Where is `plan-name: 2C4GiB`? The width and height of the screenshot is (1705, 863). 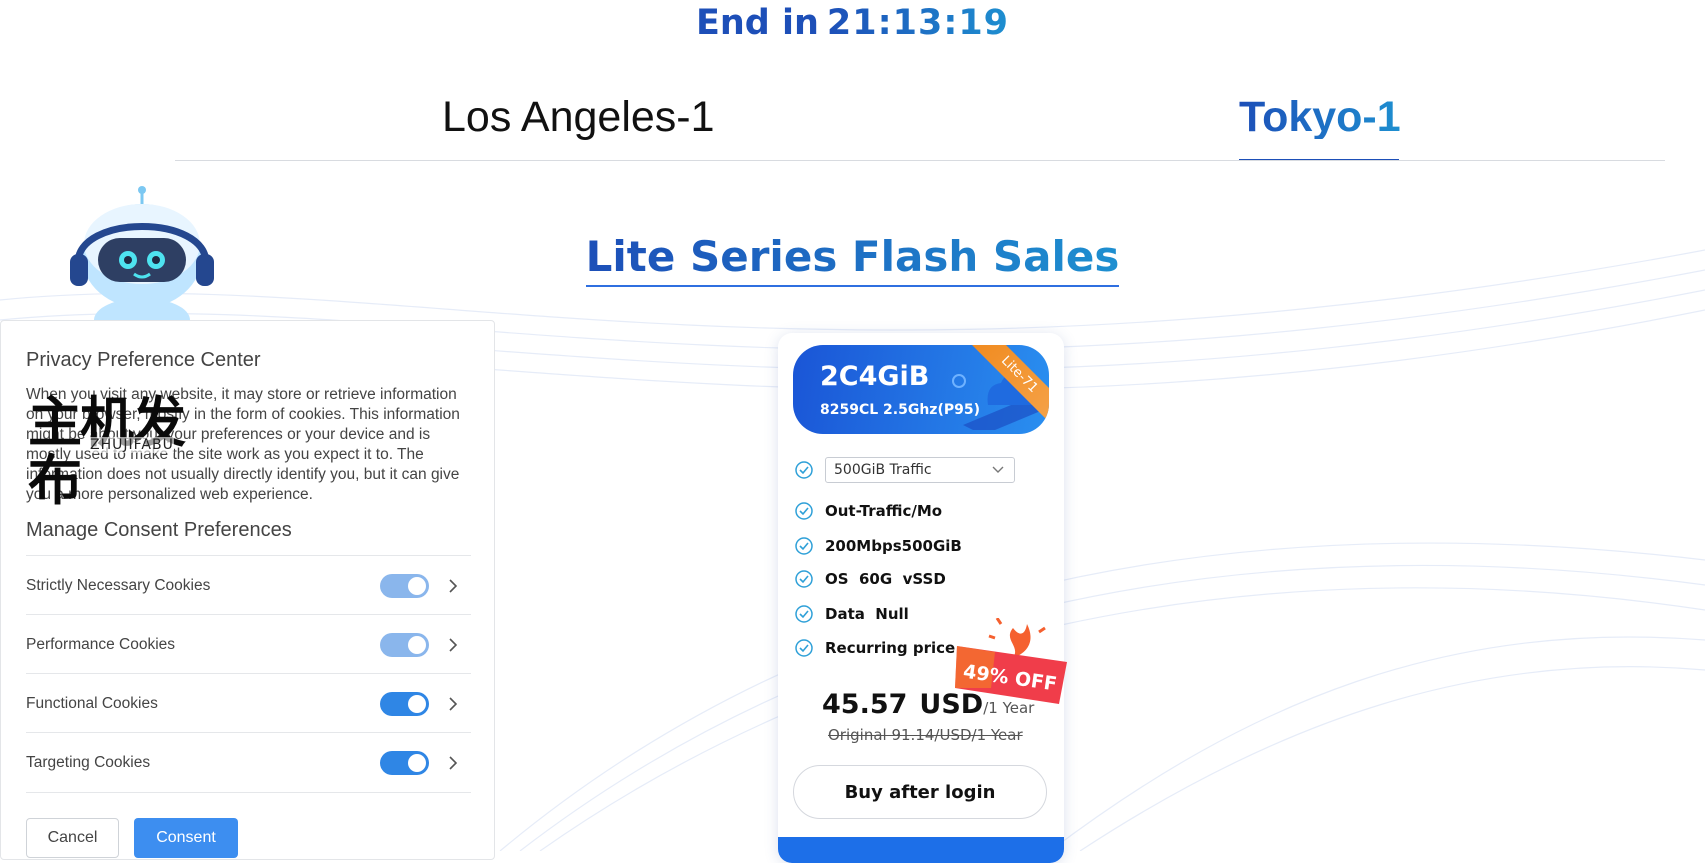 plan-name: 2C4GiB is located at coordinates (875, 376).